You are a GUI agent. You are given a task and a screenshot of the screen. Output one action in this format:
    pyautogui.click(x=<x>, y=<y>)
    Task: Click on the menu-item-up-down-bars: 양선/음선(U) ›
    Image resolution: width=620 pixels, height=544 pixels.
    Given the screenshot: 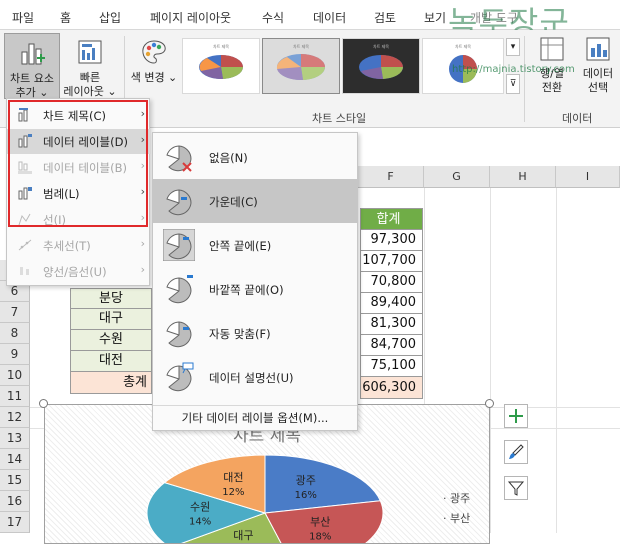 What is the action you would take?
    pyautogui.click(x=79, y=271)
    